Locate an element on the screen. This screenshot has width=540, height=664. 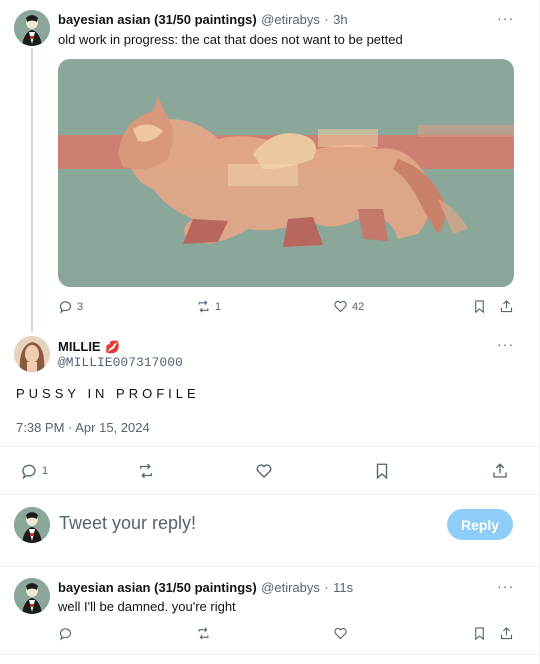
tweet3-divider is located at coordinates (270, 654).